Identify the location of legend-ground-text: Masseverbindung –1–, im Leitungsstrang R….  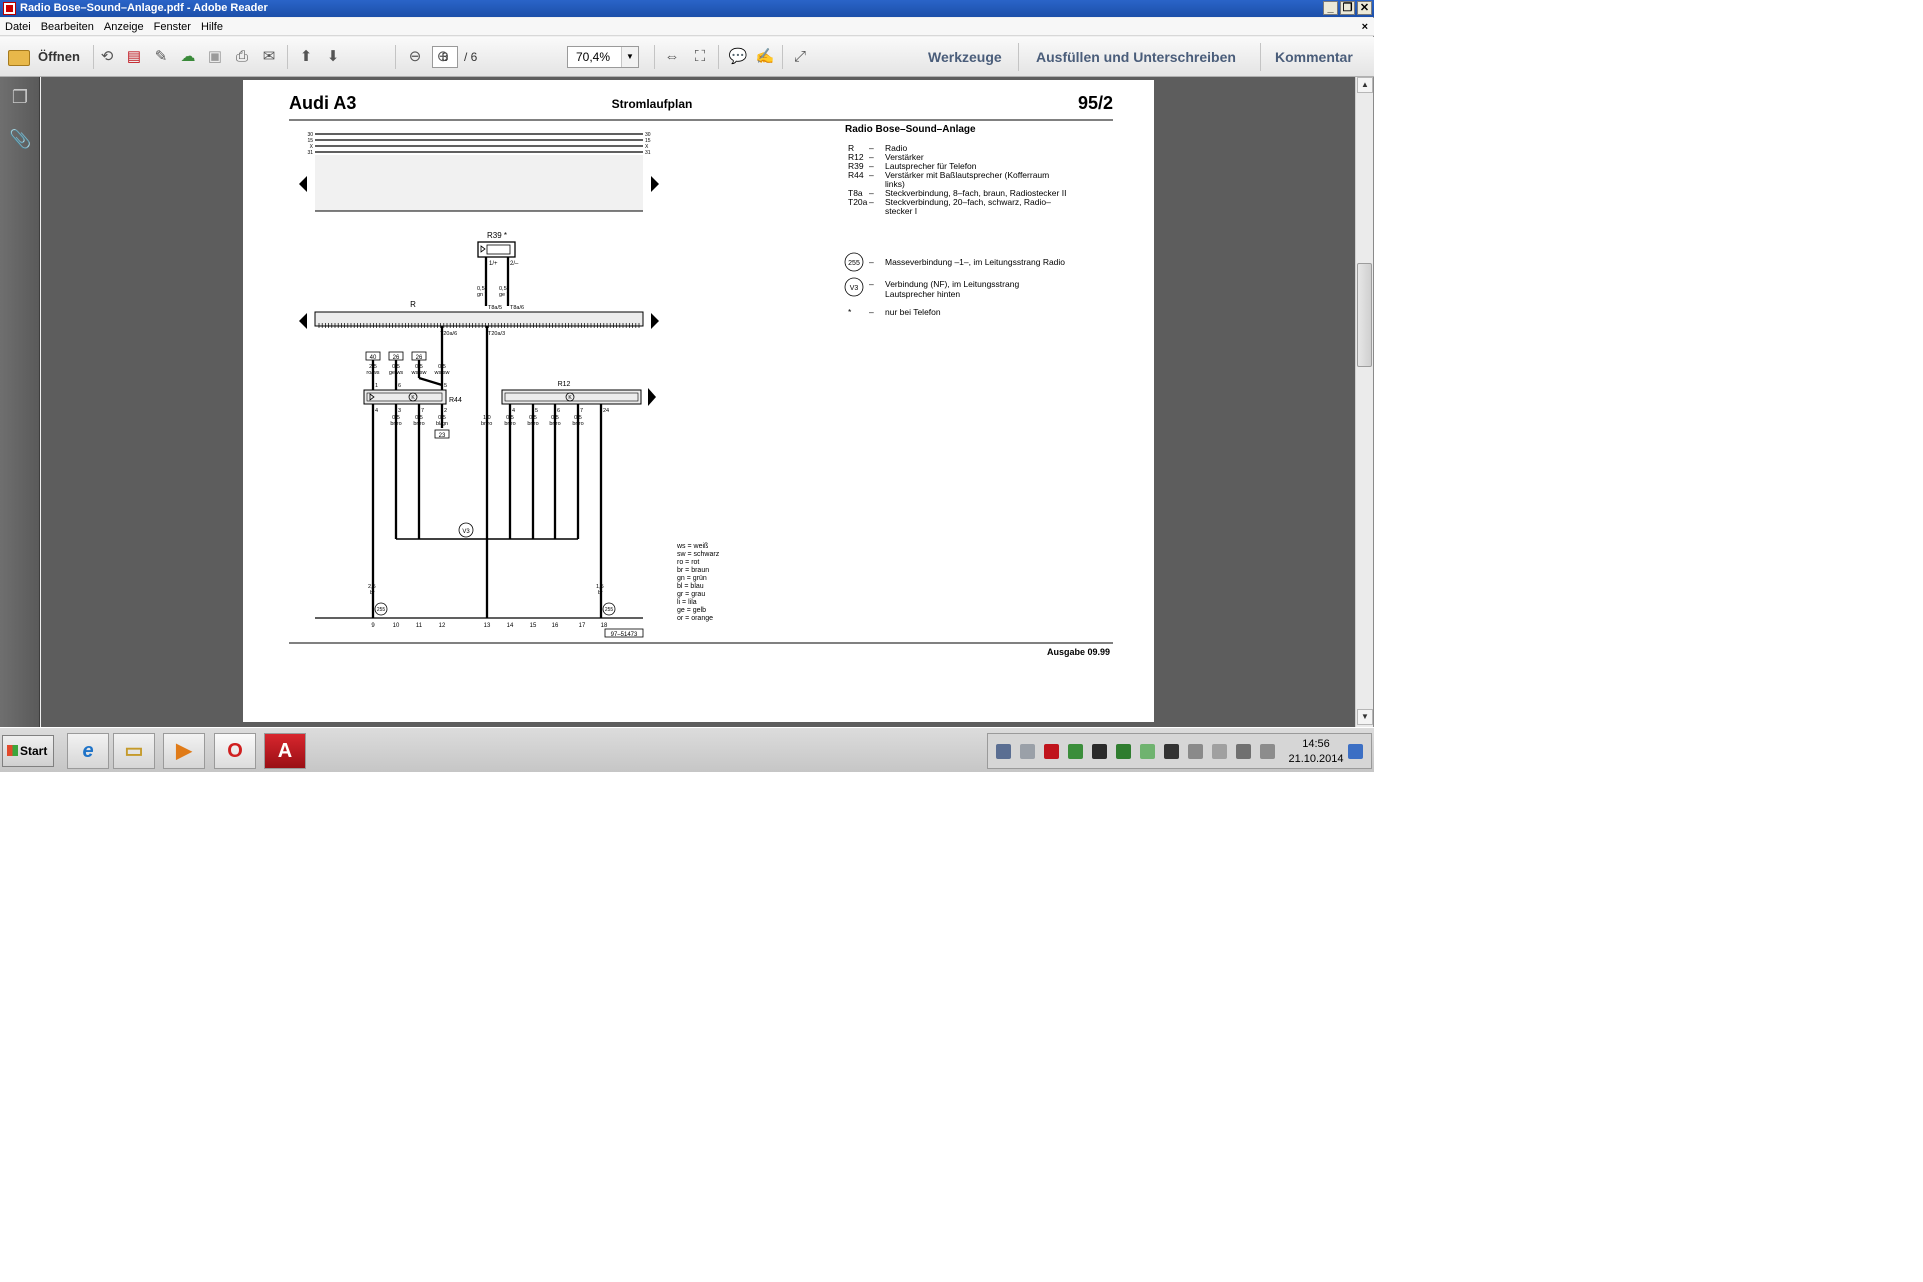
(975, 262).